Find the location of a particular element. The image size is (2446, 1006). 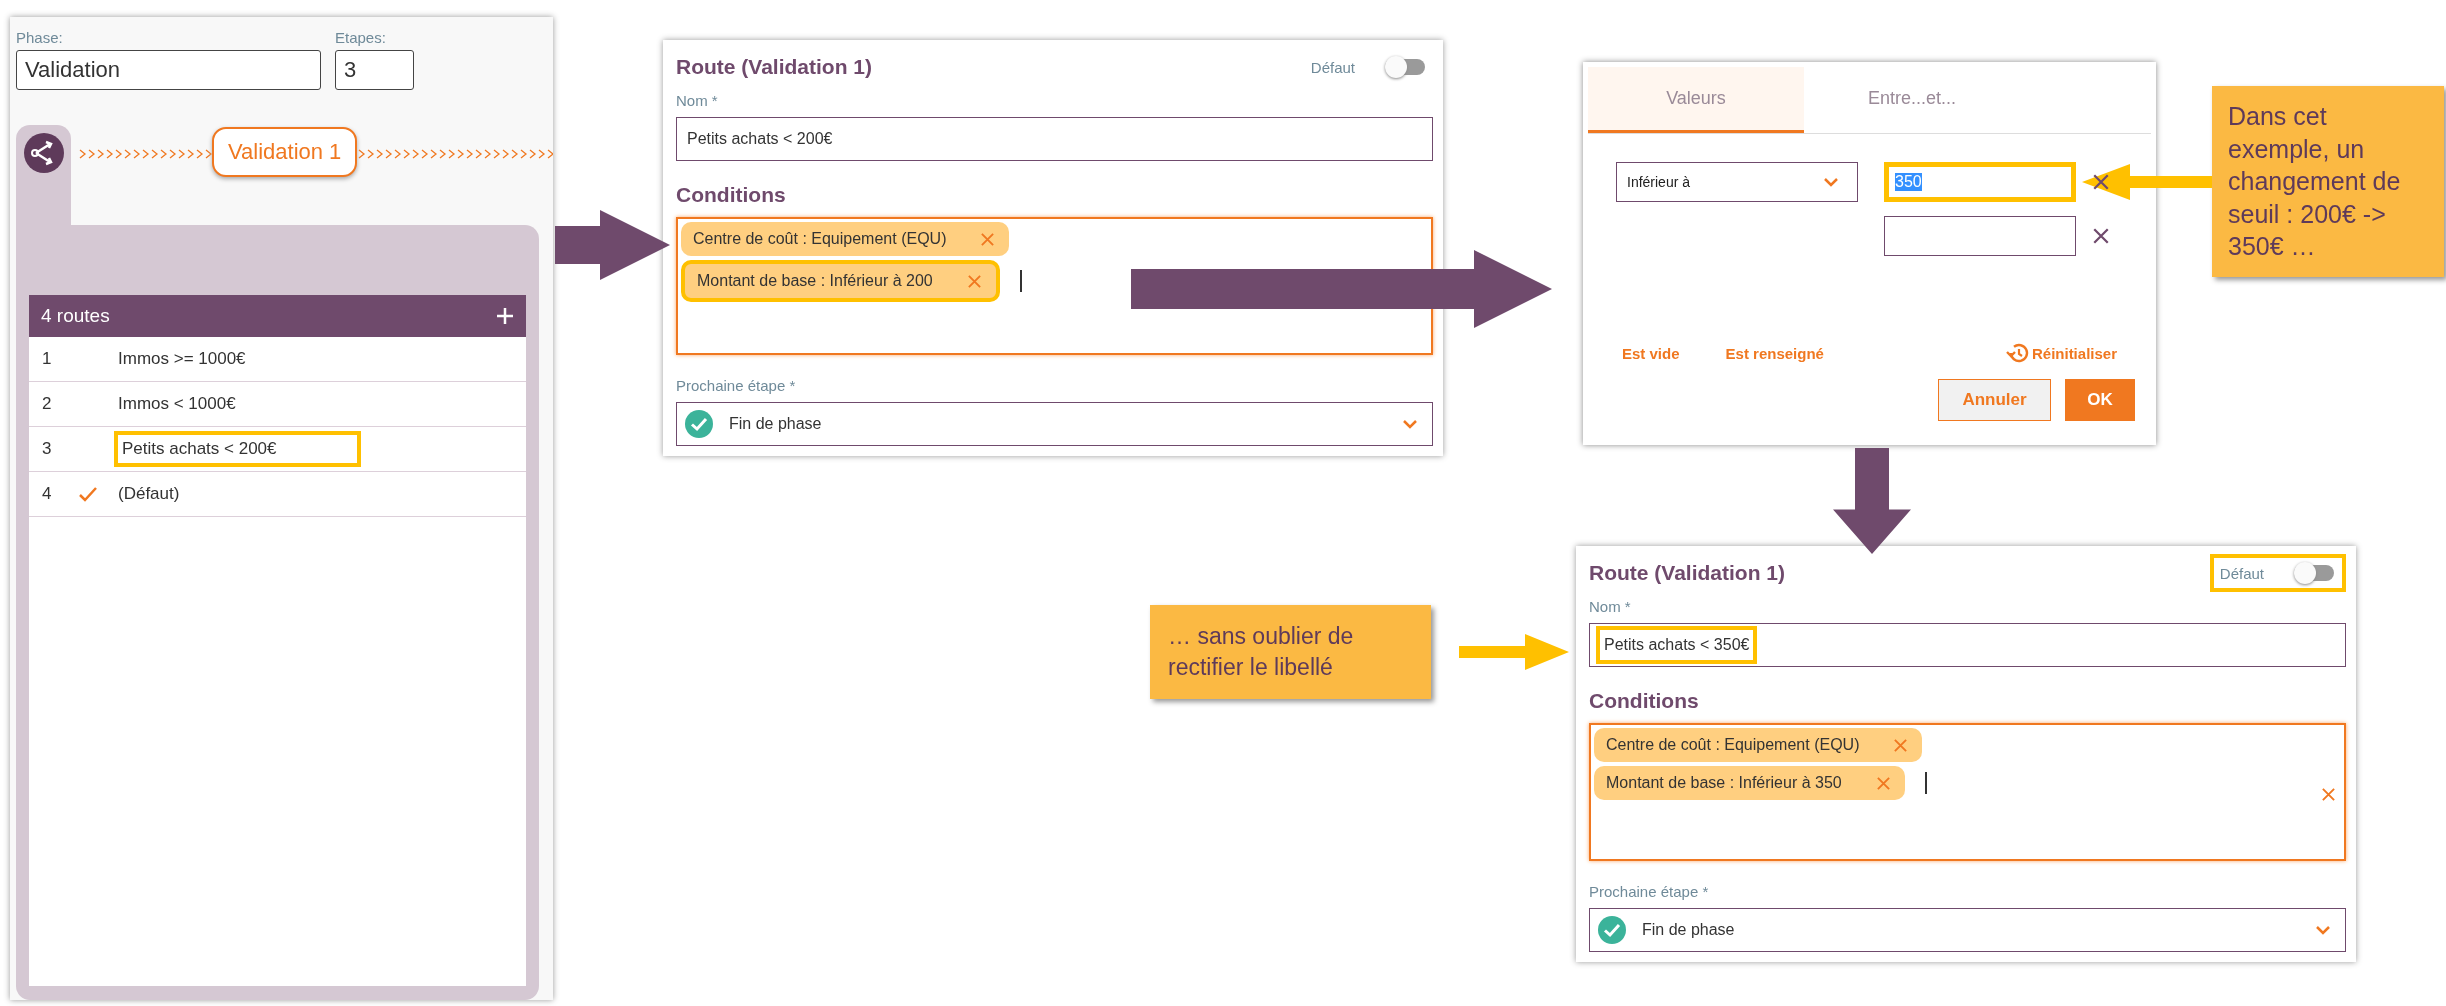

operator-select: Inférieur à is located at coordinates (1737, 182).